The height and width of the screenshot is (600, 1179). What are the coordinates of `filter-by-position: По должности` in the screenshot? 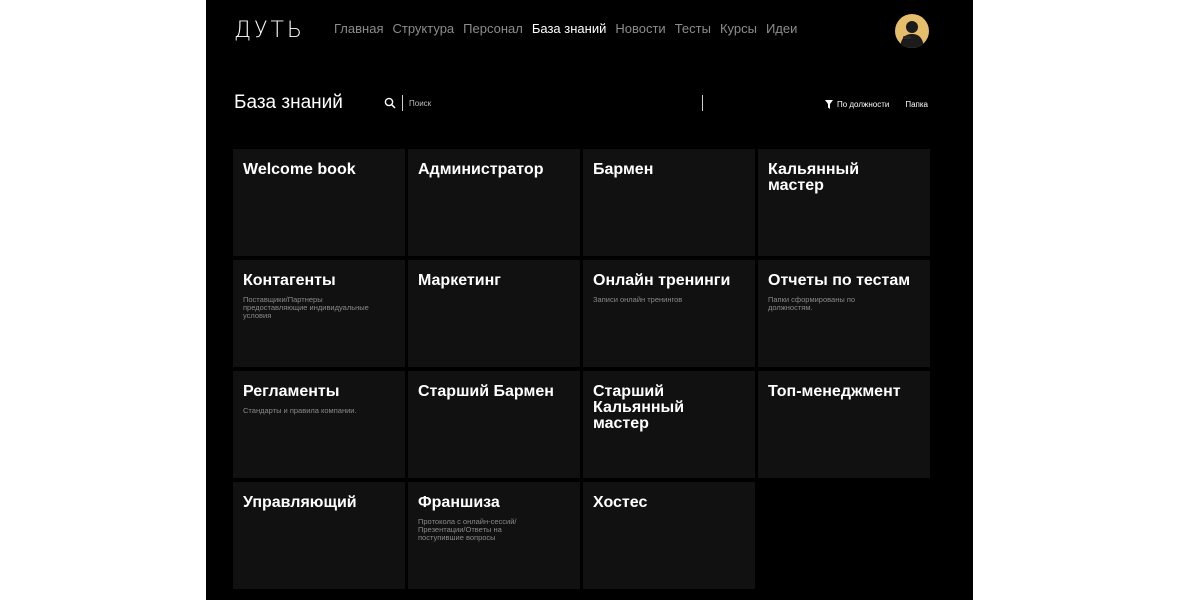 It's located at (857, 104).